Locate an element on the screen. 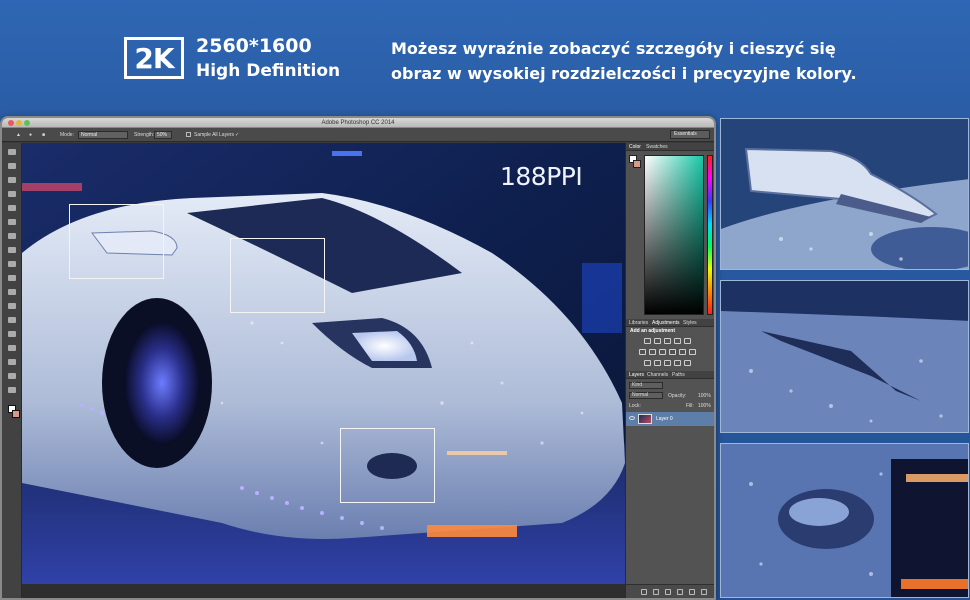  posterize-icon is located at coordinates (657, 363).